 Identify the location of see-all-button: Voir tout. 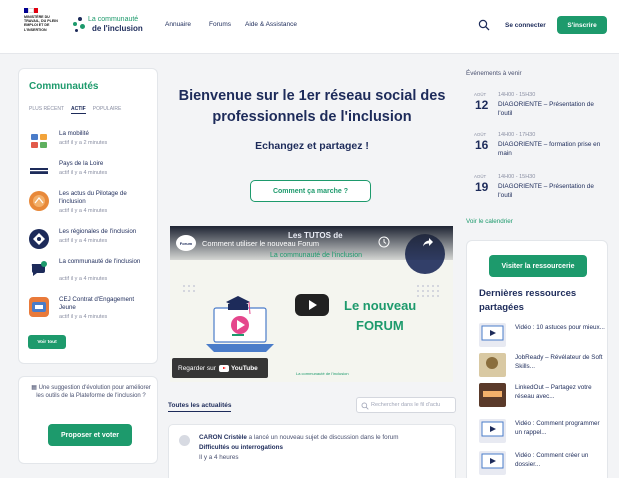
(47, 342).